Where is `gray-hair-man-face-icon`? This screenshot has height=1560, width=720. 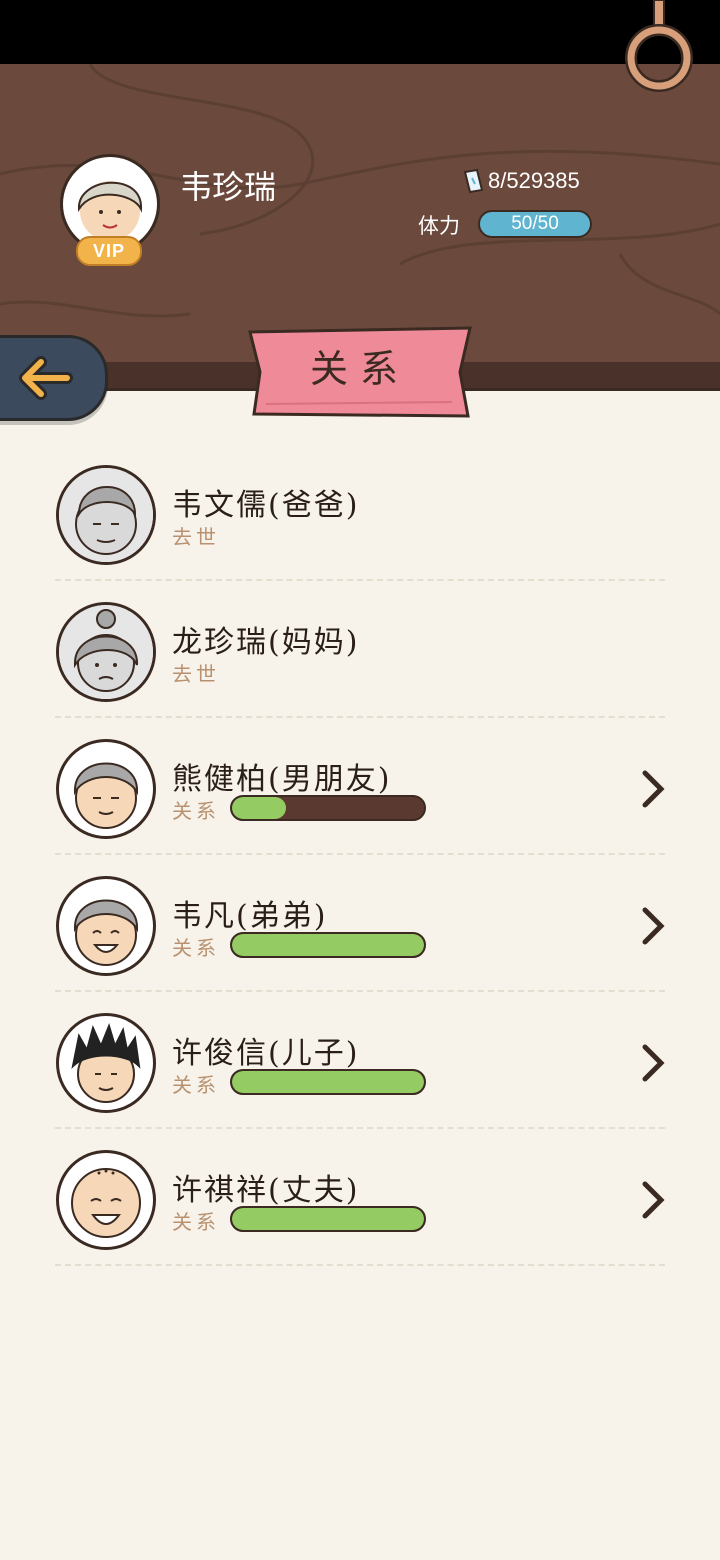 gray-hair-man-face-icon is located at coordinates (106, 795).